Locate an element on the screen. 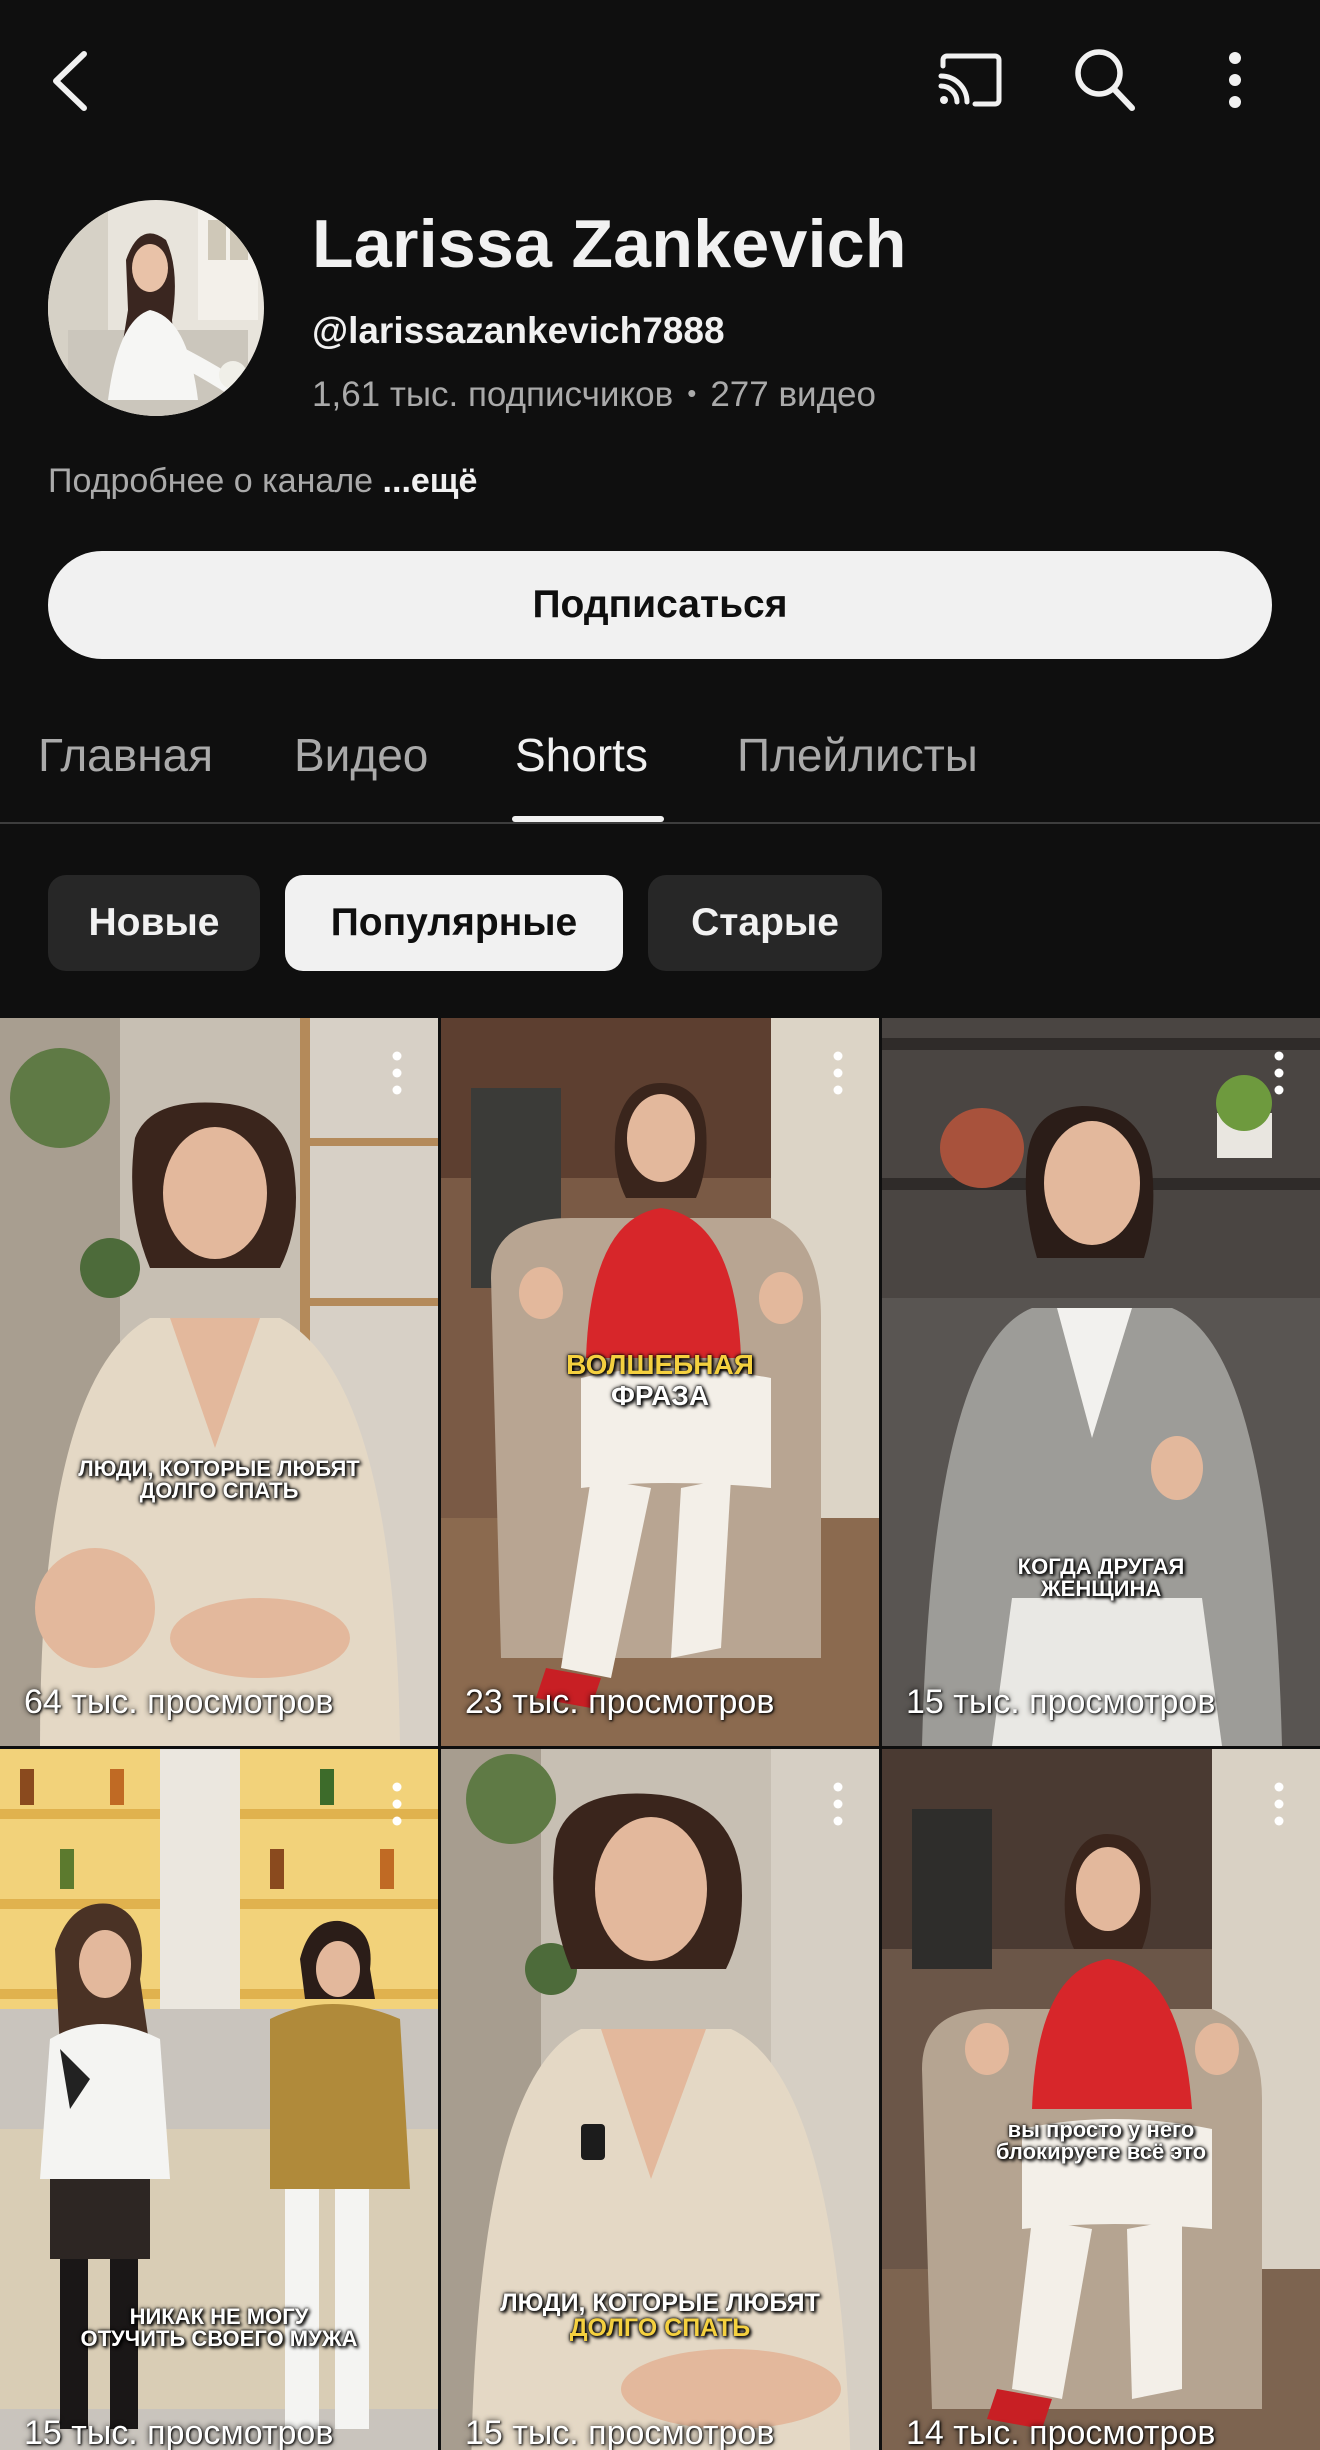  channel-tabs: Главная Видео Shorts Плейлисты is located at coordinates (660, 762).